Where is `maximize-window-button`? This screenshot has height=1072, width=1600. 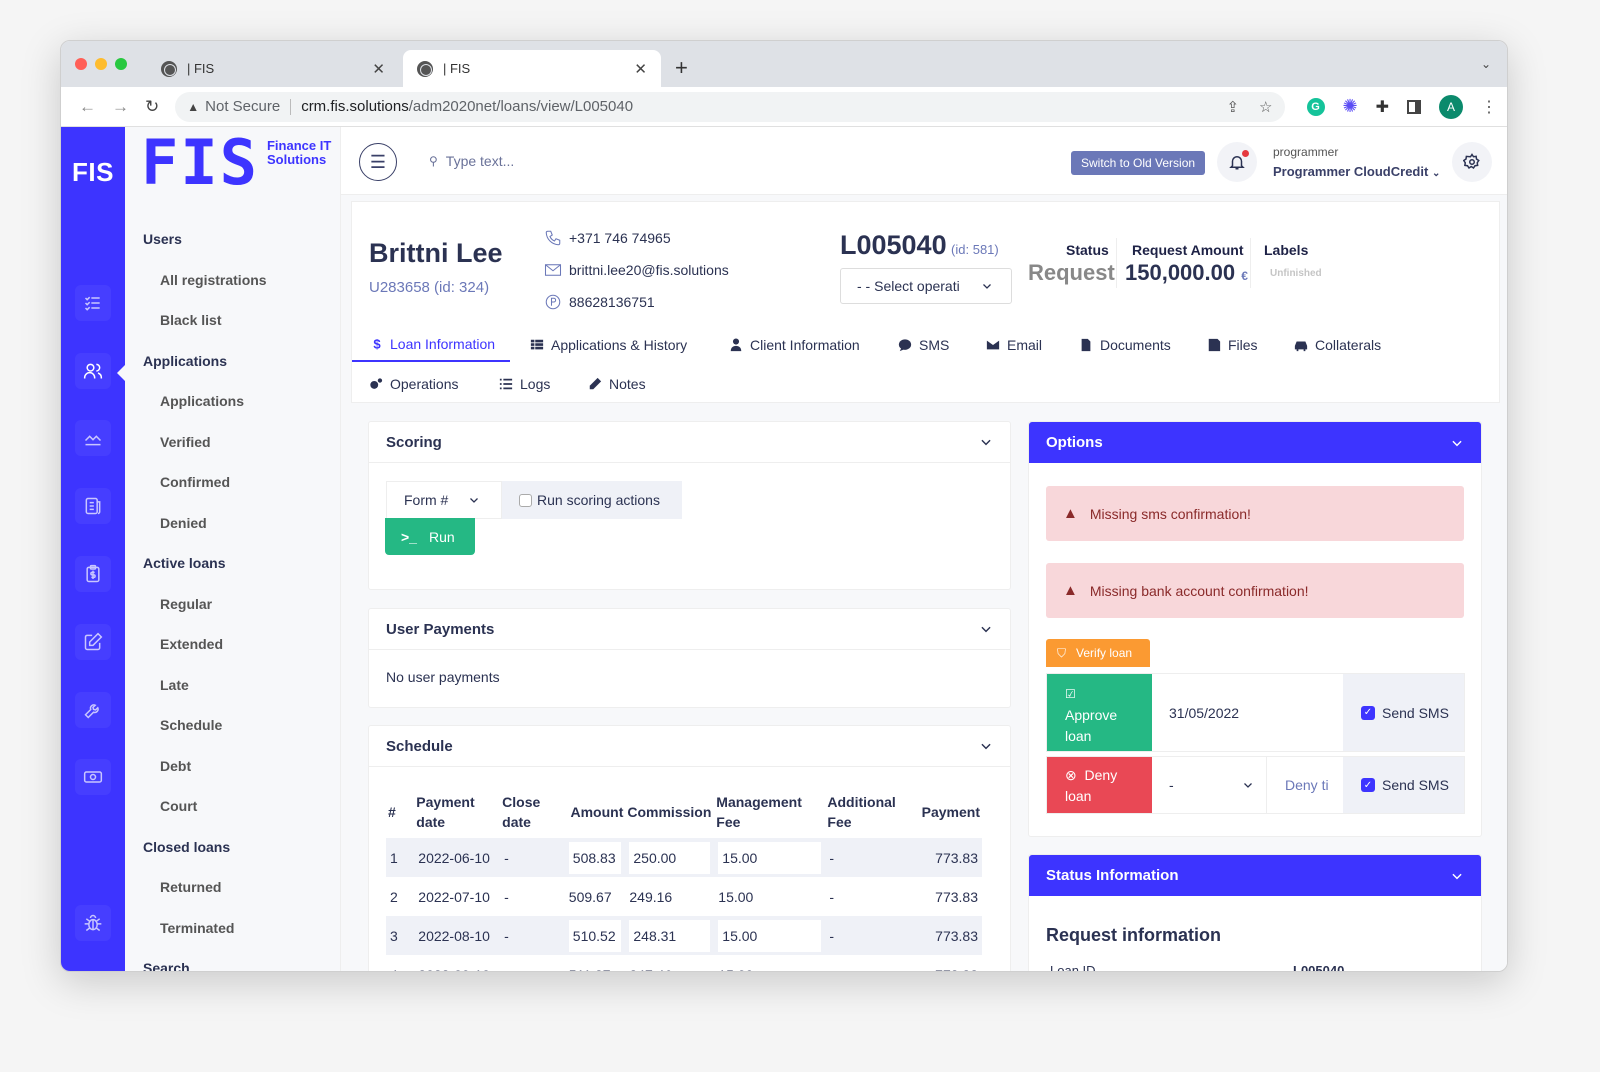
maximize-window-button is located at coordinates (121, 64).